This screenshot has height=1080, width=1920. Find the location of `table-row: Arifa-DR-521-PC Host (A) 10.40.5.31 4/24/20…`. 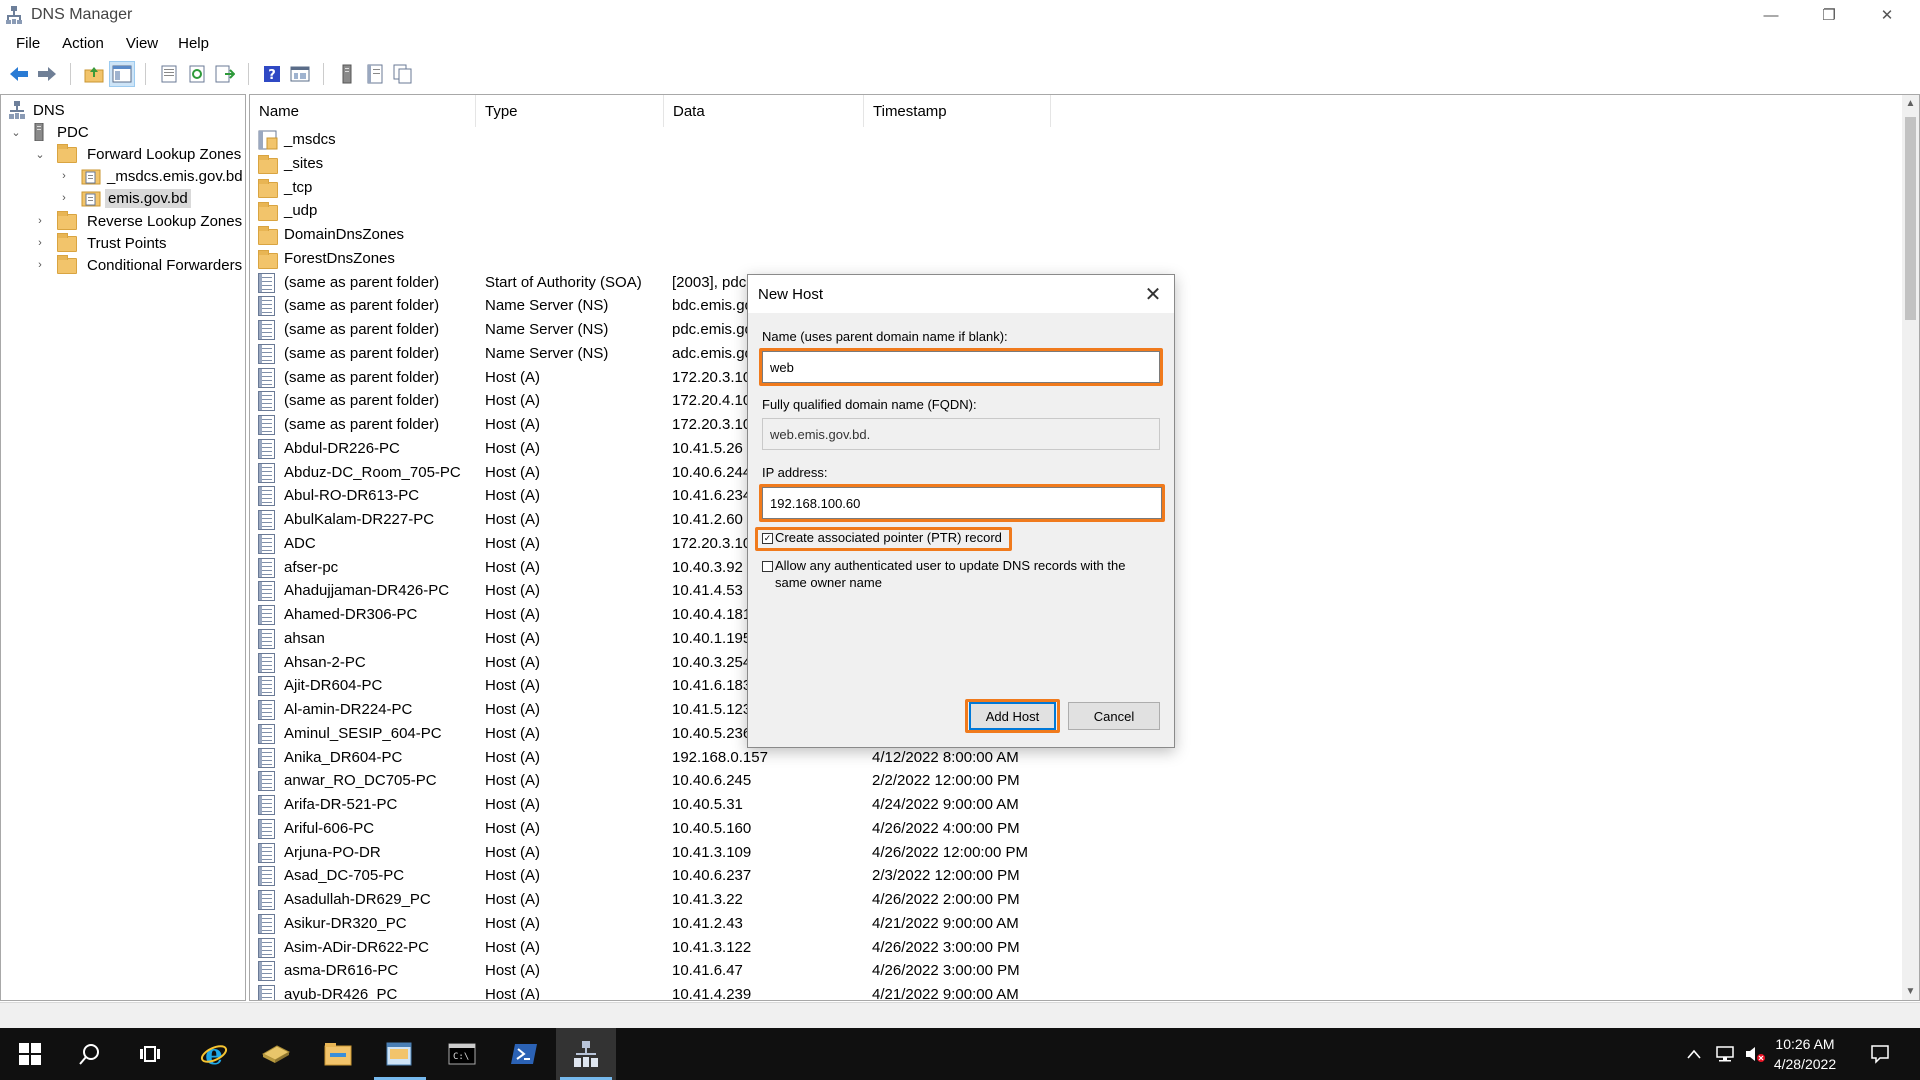

table-row: Arifa-DR-521-PC Host (A) 10.40.5.31 4/24/20… is located at coordinates (906, 805).